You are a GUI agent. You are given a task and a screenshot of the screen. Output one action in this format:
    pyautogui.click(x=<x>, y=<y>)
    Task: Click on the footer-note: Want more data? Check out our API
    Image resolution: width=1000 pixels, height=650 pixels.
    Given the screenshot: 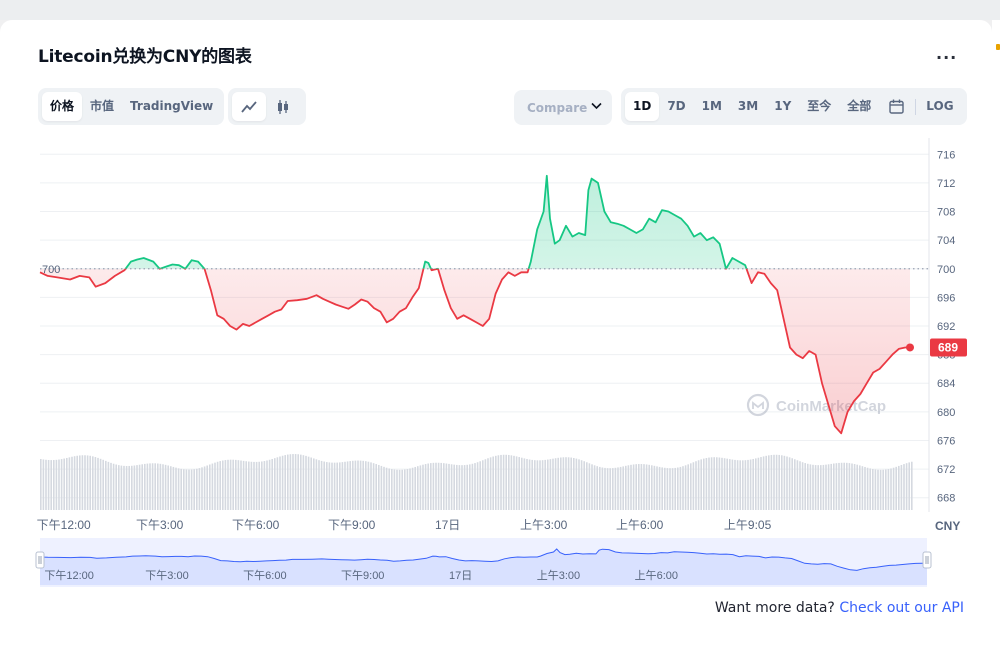 What is the action you would take?
    pyautogui.click(x=839, y=608)
    